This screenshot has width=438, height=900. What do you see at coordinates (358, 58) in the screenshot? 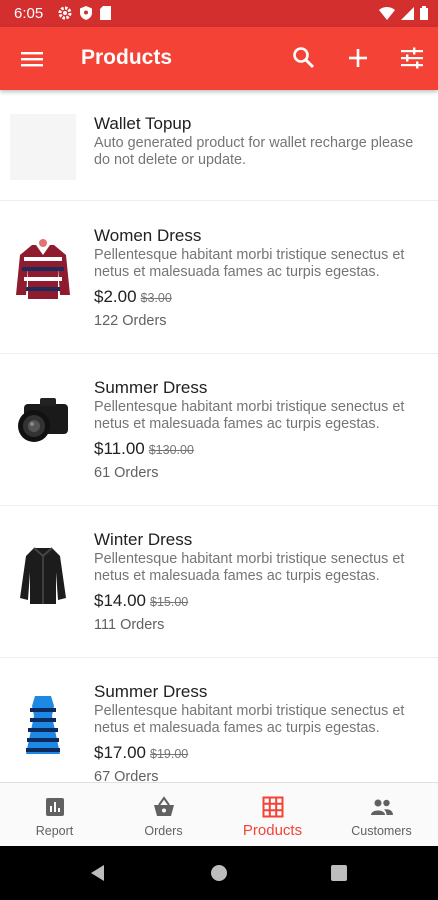
I see `add-icon` at bounding box center [358, 58].